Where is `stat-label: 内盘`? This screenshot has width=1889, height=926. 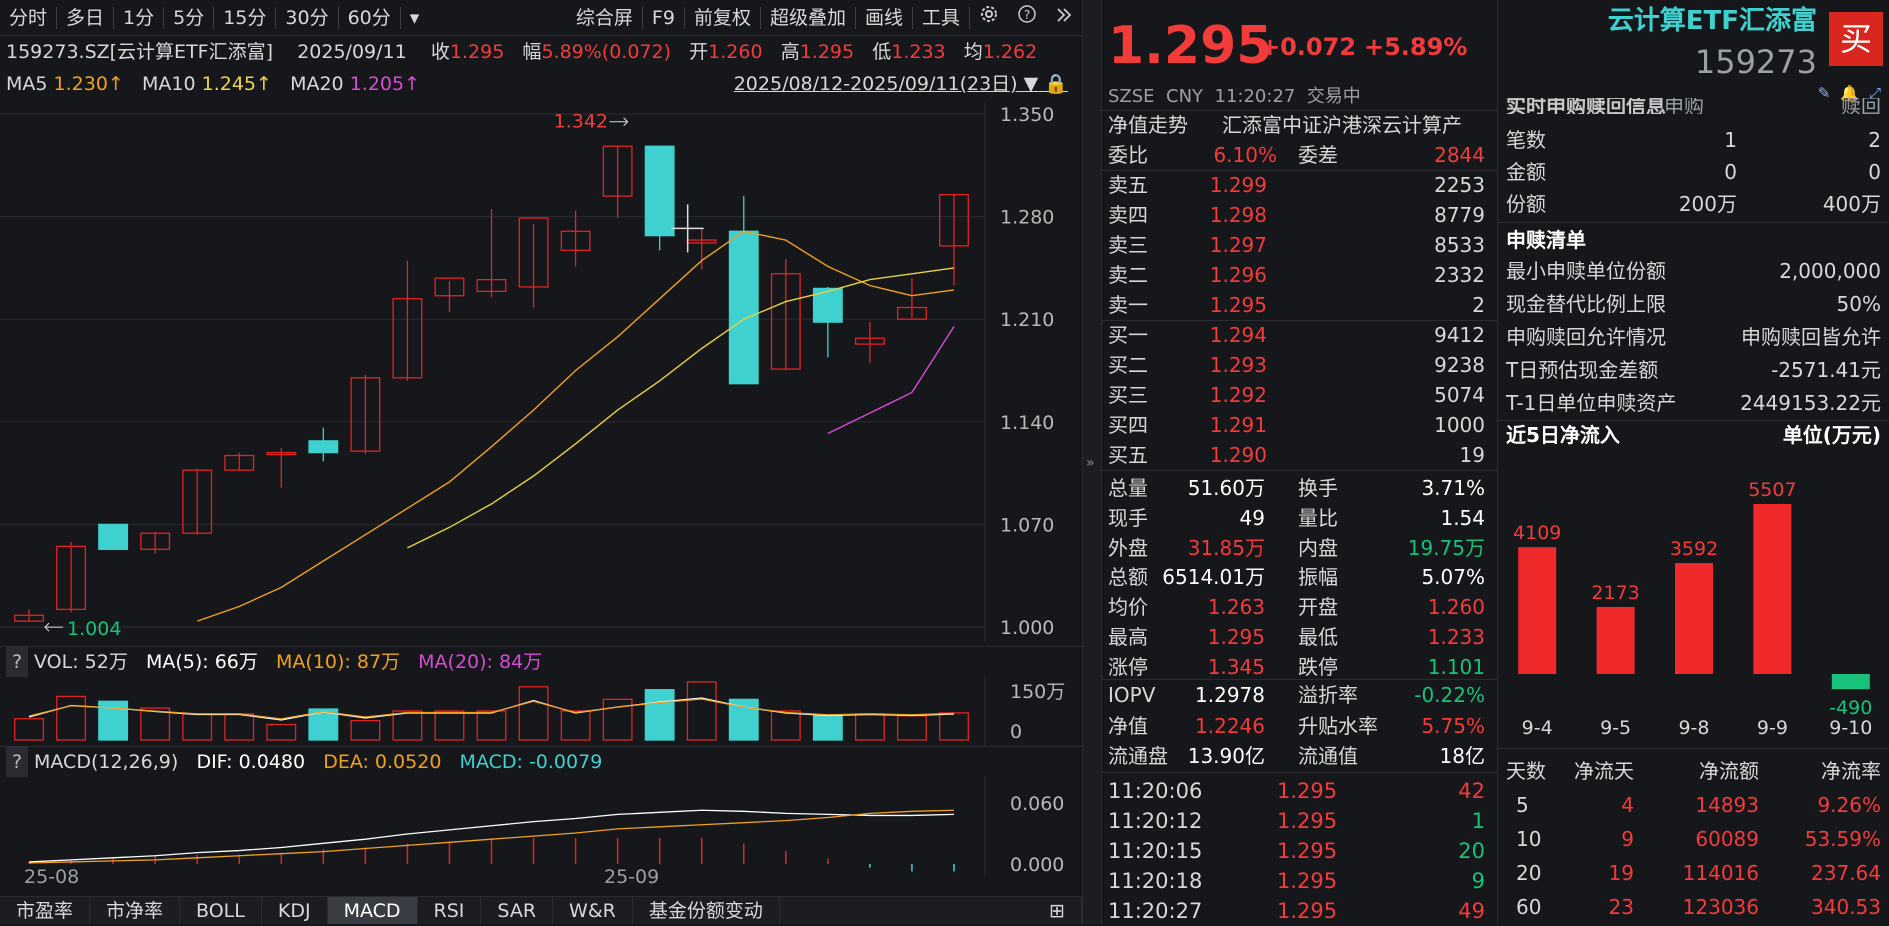 stat-label: 内盘 is located at coordinates (1318, 548).